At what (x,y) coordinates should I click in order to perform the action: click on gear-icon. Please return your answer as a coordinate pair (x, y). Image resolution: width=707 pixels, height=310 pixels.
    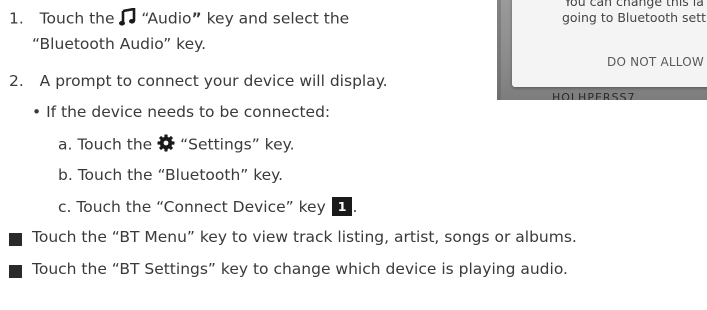
    Looking at the image, I should click on (166, 145).